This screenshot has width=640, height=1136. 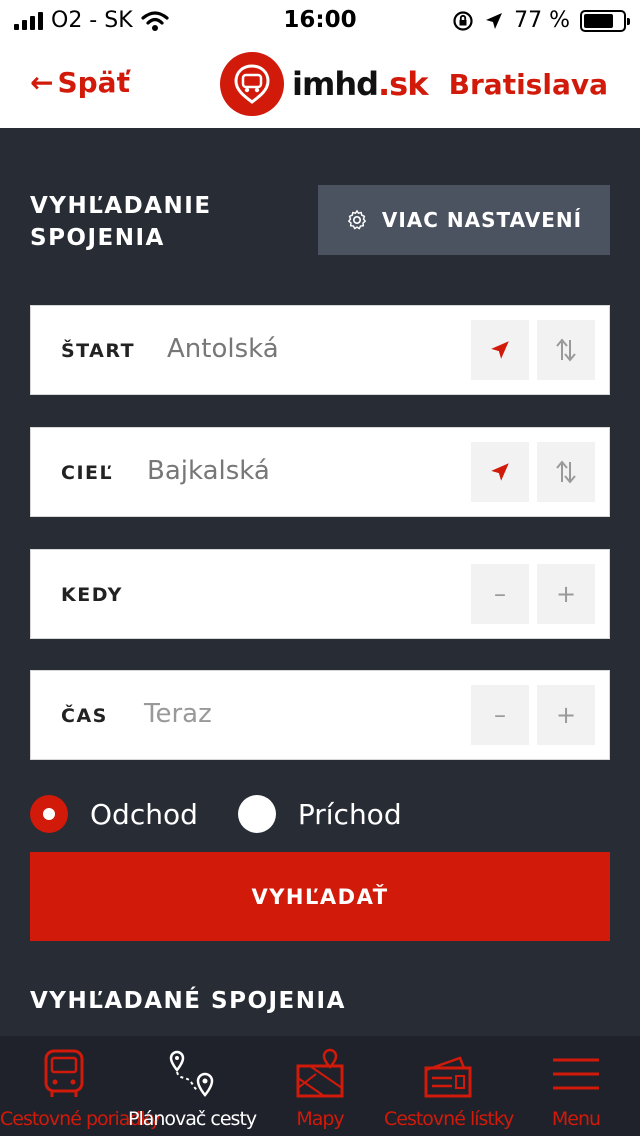 I want to click on back-label: Späť, so click(x=93, y=82).